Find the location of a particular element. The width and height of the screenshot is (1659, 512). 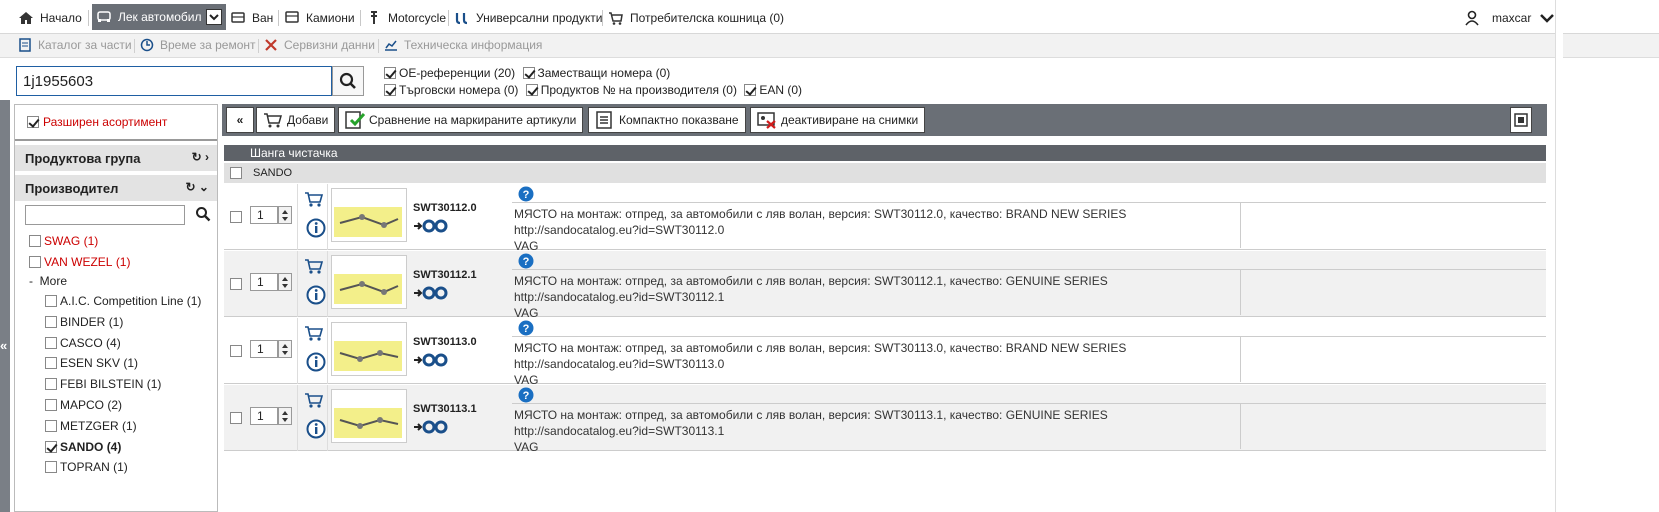

manufacturer-item: TOPRAN (1) is located at coordinates (86, 467).